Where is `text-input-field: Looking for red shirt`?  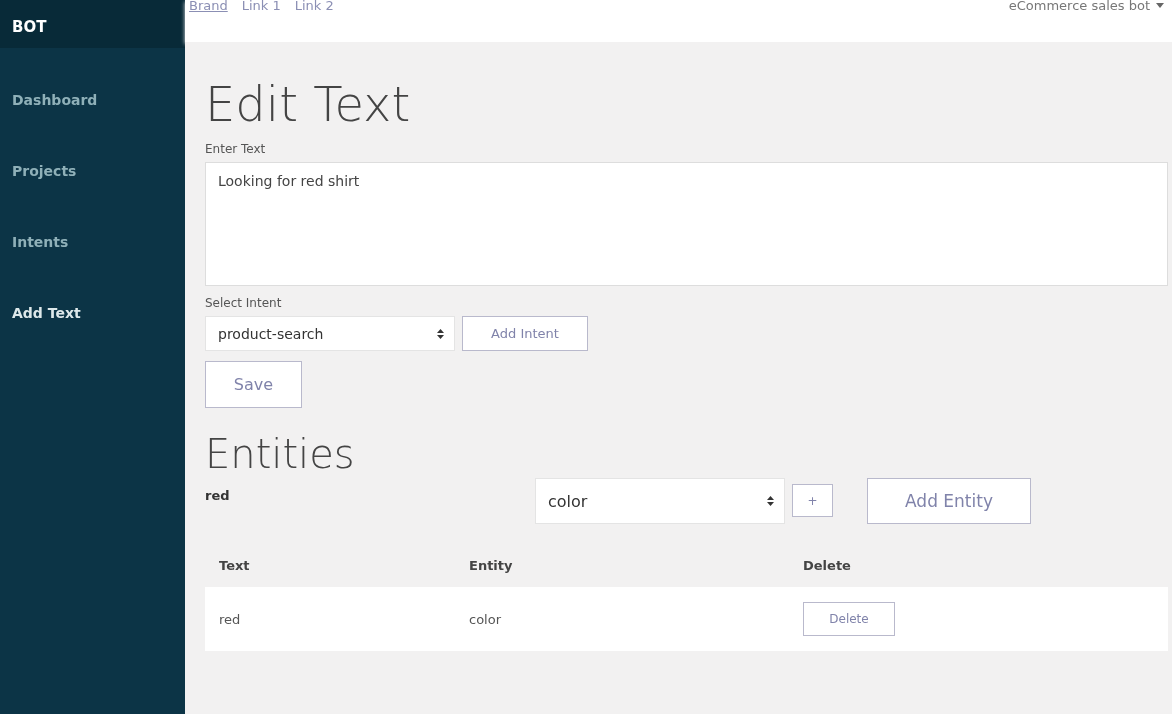
text-input-field: Looking for red shirt is located at coordinates (686, 224).